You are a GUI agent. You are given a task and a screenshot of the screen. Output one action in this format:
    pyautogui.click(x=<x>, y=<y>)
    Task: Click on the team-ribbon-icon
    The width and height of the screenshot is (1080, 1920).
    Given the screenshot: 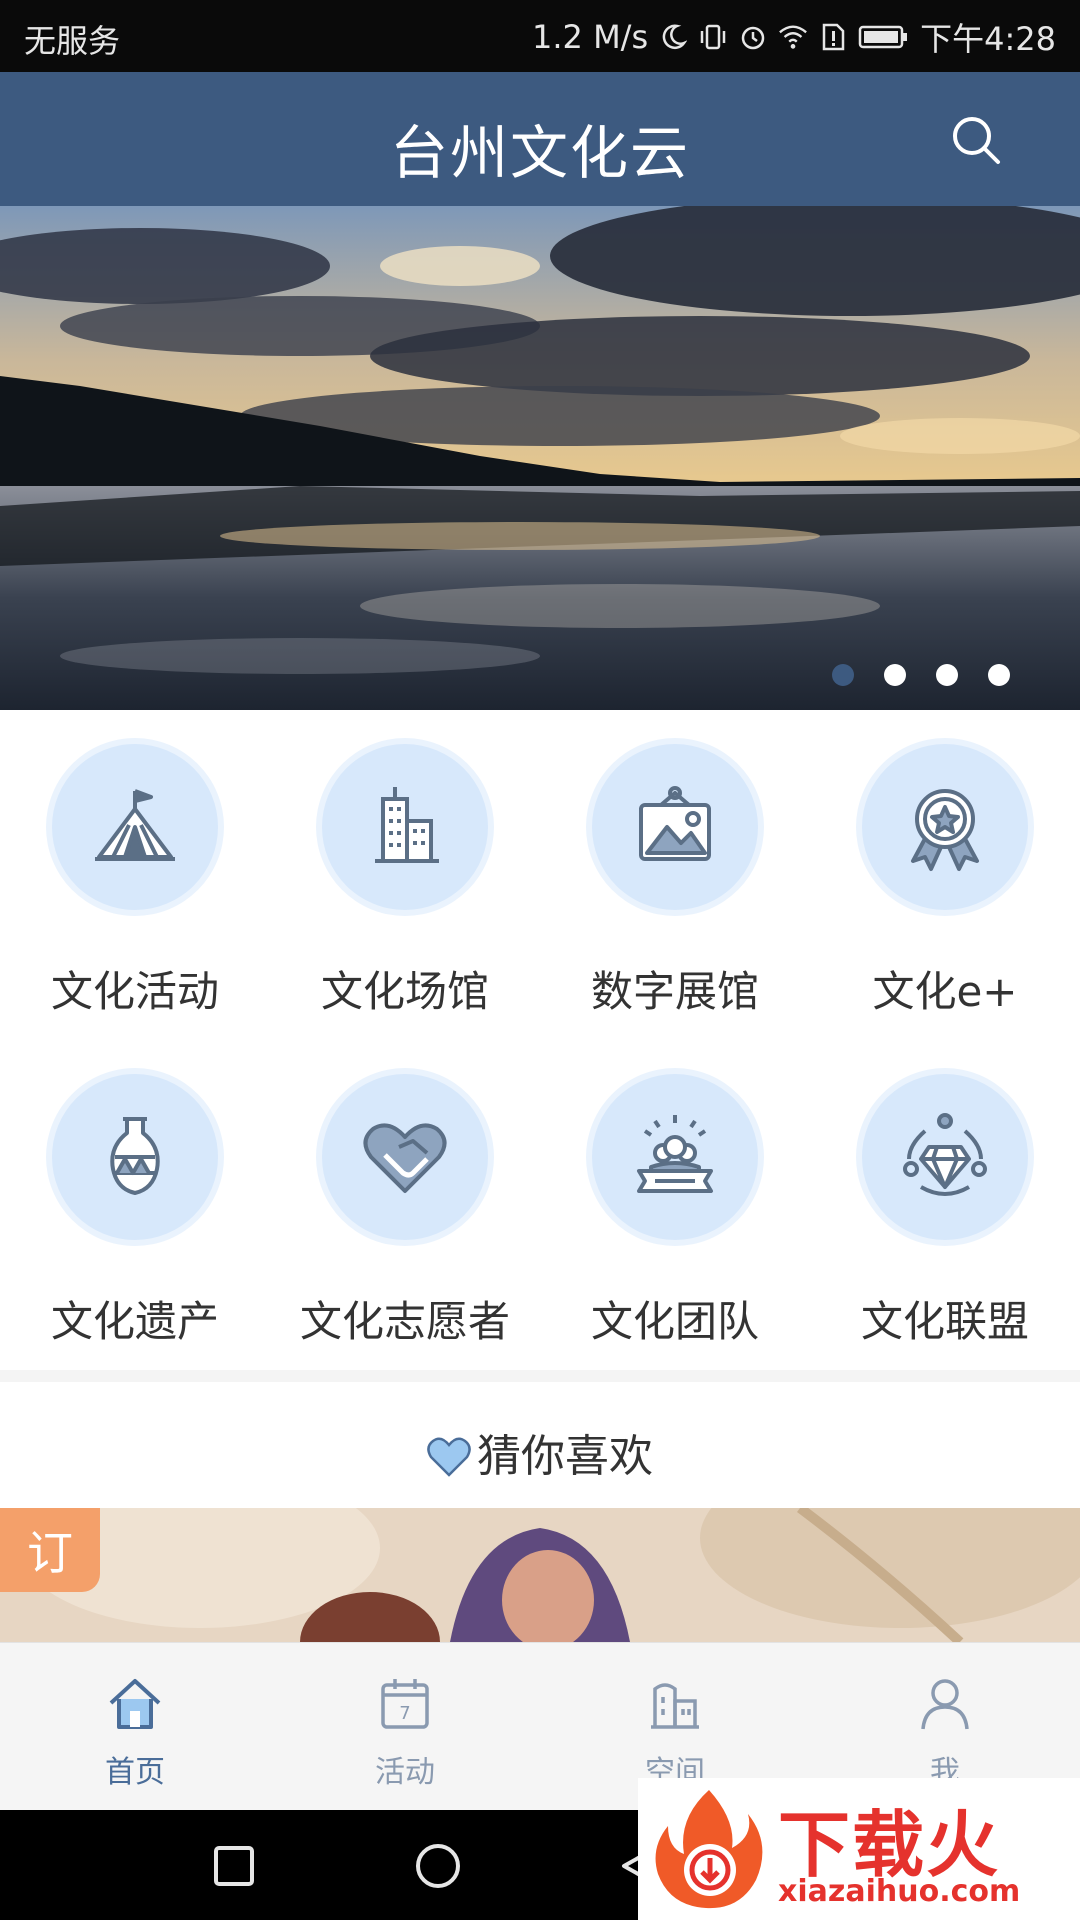 What is the action you would take?
    pyautogui.click(x=675, y=1157)
    